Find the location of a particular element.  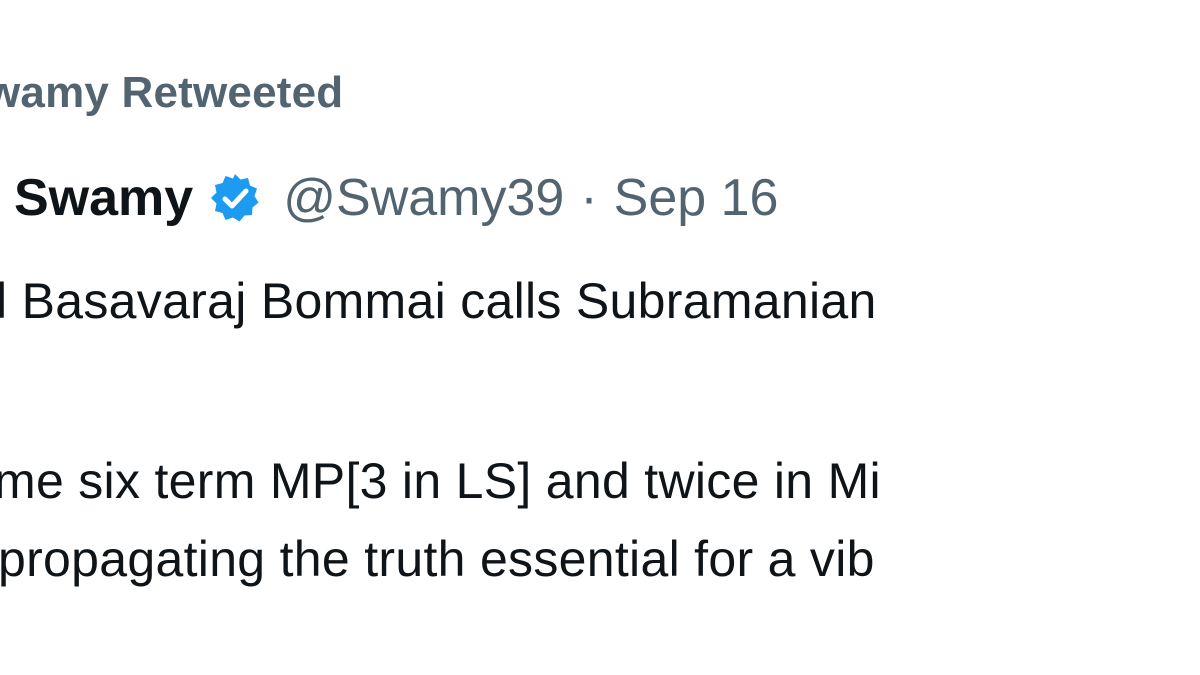

tweet-text-line-1: l Basavaraj Bommai calls Subramanian is located at coordinates (438, 301).